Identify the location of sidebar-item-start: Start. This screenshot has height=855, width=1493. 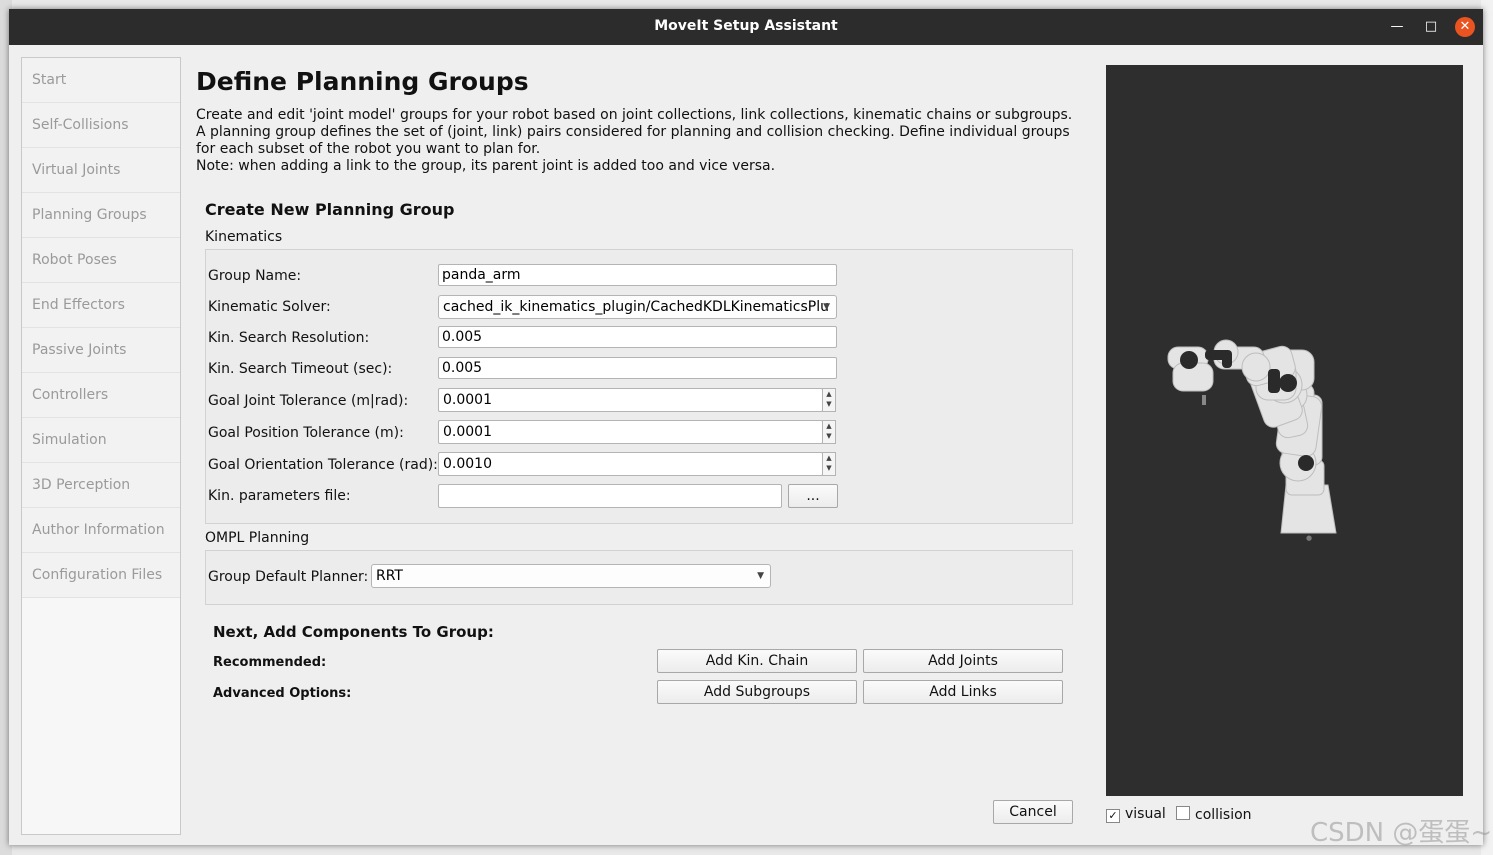
(101, 80).